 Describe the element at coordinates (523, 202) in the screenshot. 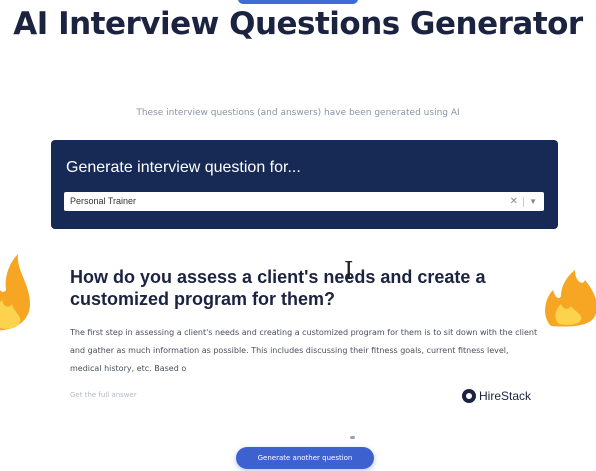

I see `select-divider` at that location.